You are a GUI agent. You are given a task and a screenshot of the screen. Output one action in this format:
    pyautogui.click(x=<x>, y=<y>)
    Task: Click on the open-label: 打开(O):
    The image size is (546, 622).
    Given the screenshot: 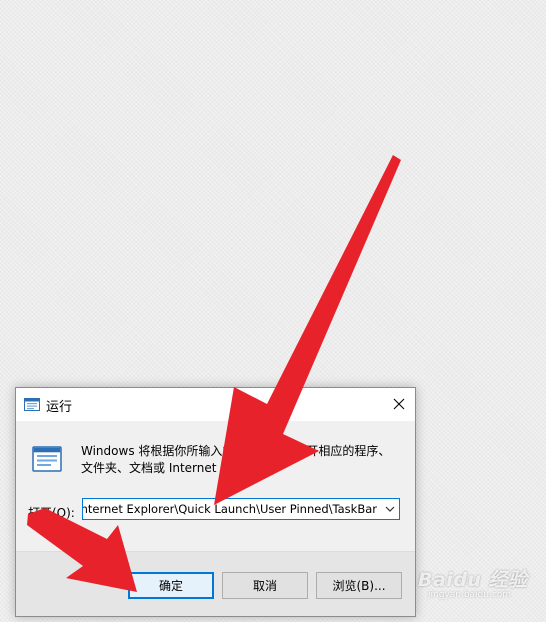 What is the action you would take?
    pyautogui.click(x=51, y=513)
    